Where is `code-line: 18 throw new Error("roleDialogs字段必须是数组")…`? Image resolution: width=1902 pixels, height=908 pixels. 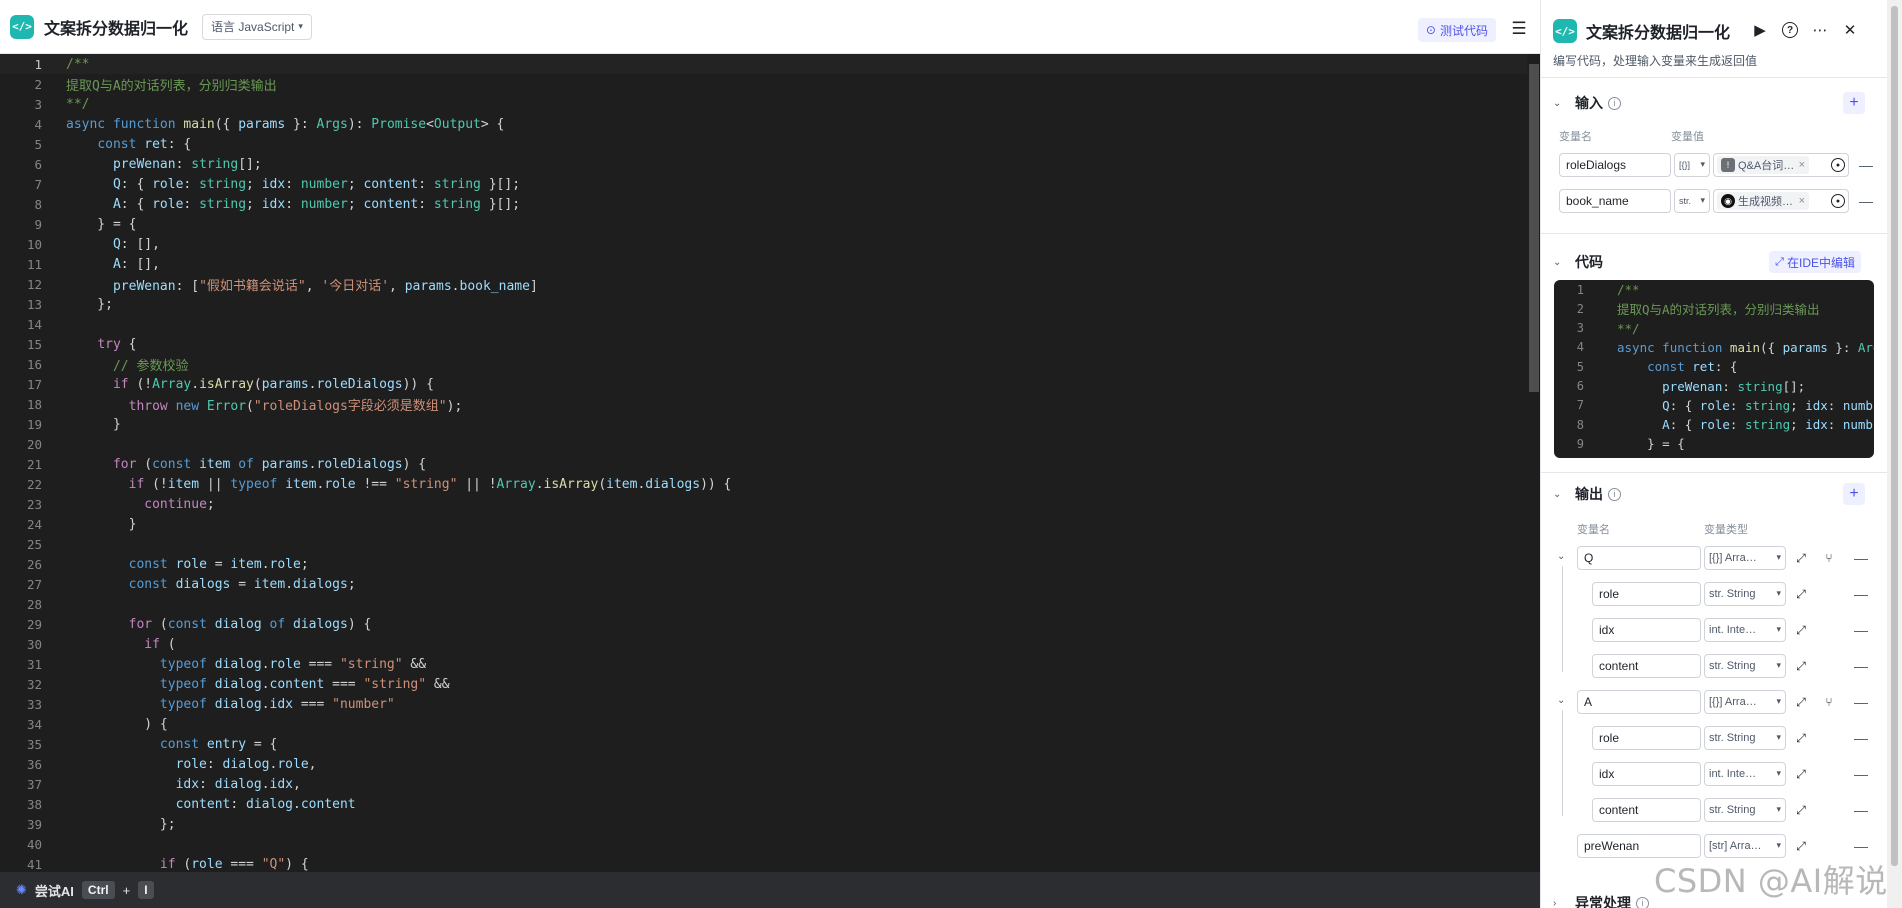 code-line: 18 throw new Error("roleDialogs字段必须是数组")… is located at coordinates (764, 404).